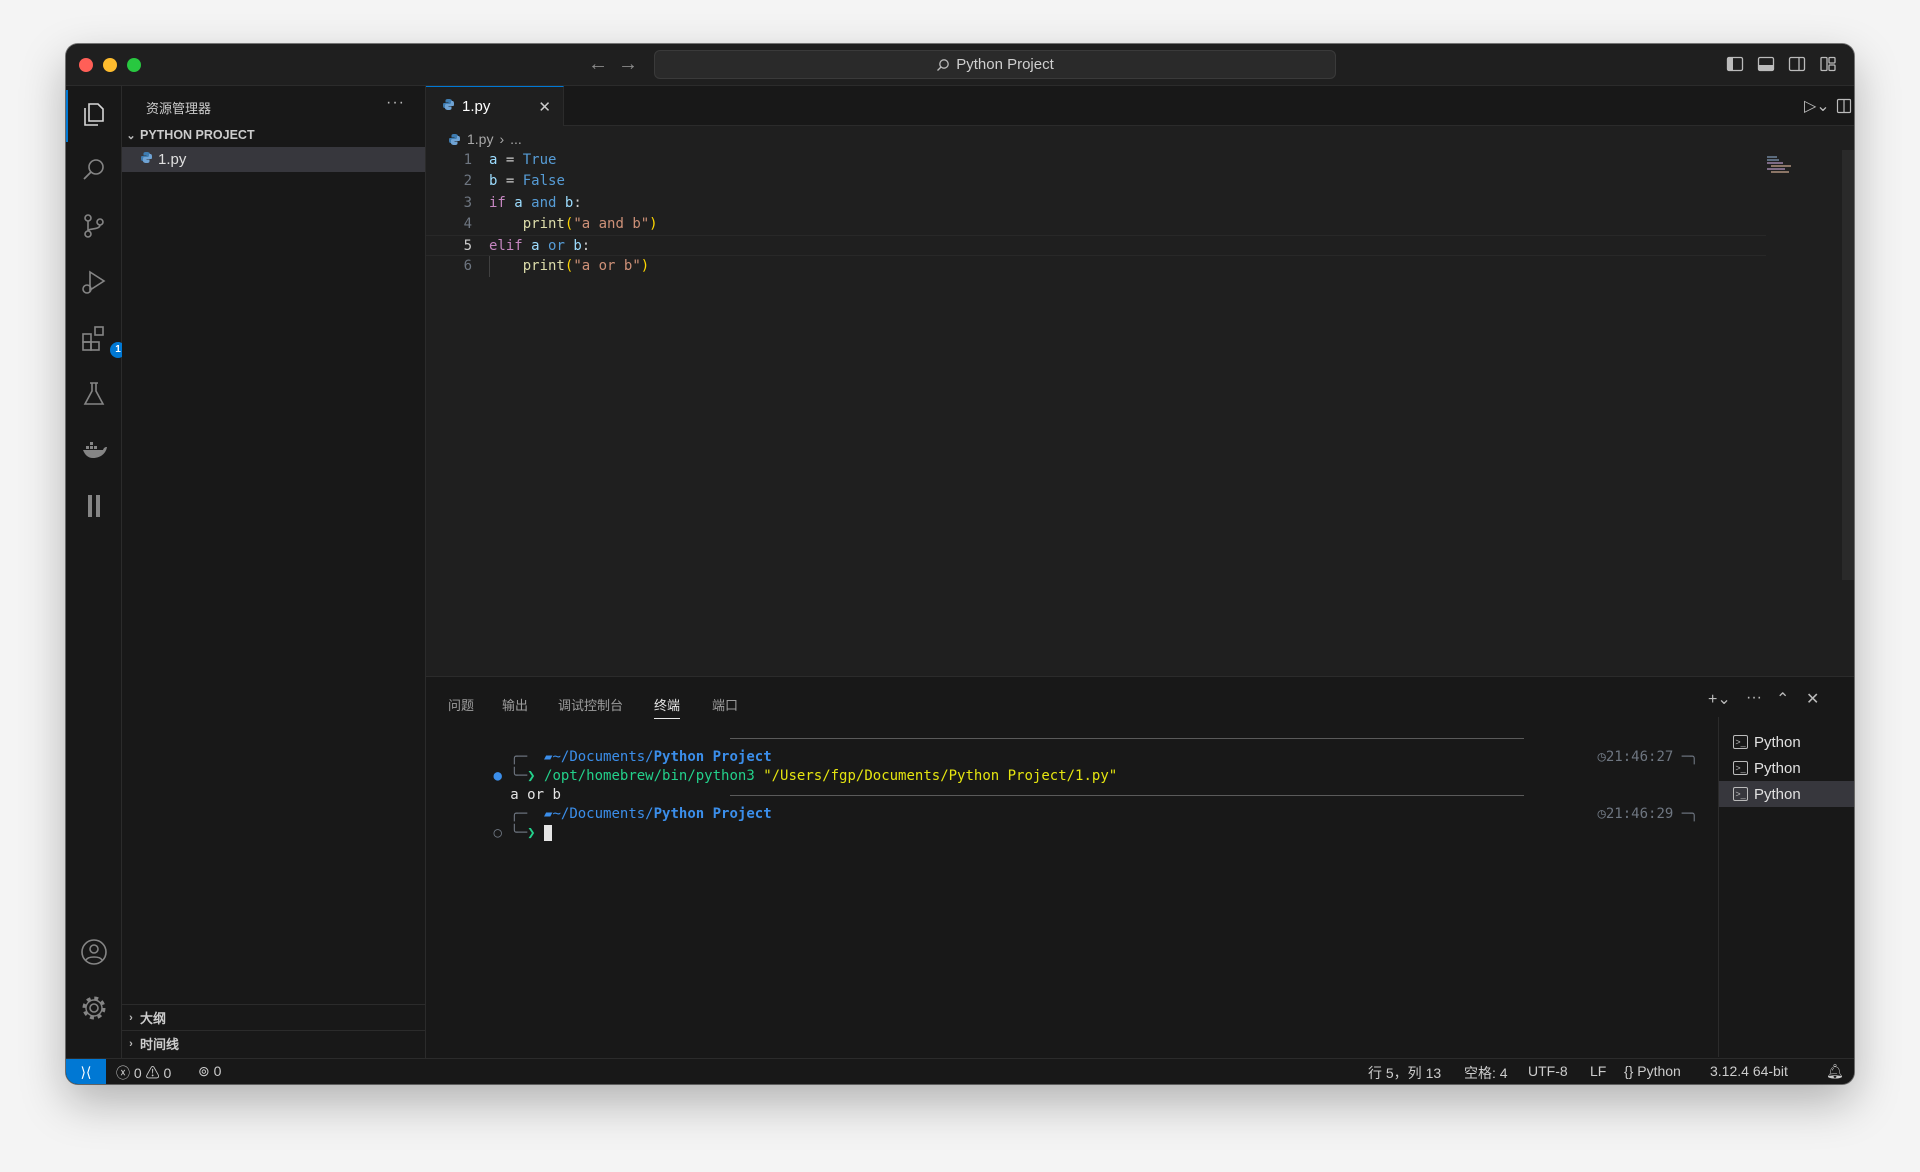 The image size is (1920, 1172). What do you see at coordinates (1817, 106) in the screenshot?
I see `run-python-file-icon: ▷⌄` at bounding box center [1817, 106].